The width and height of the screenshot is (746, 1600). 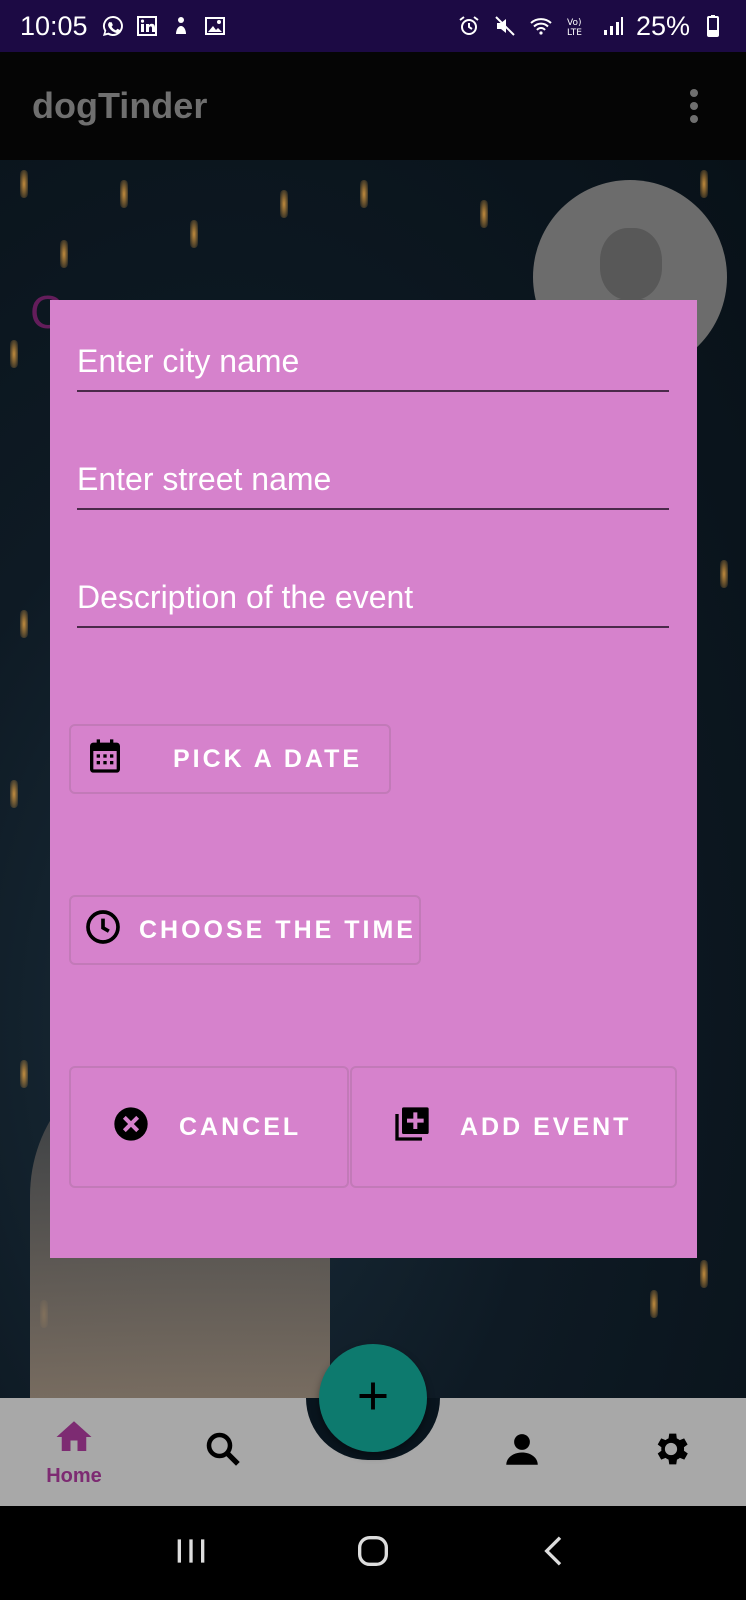 What do you see at coordinates (555, 1553) in the screenshot?
I see `back-icon` at bounding box center [555, 1553].